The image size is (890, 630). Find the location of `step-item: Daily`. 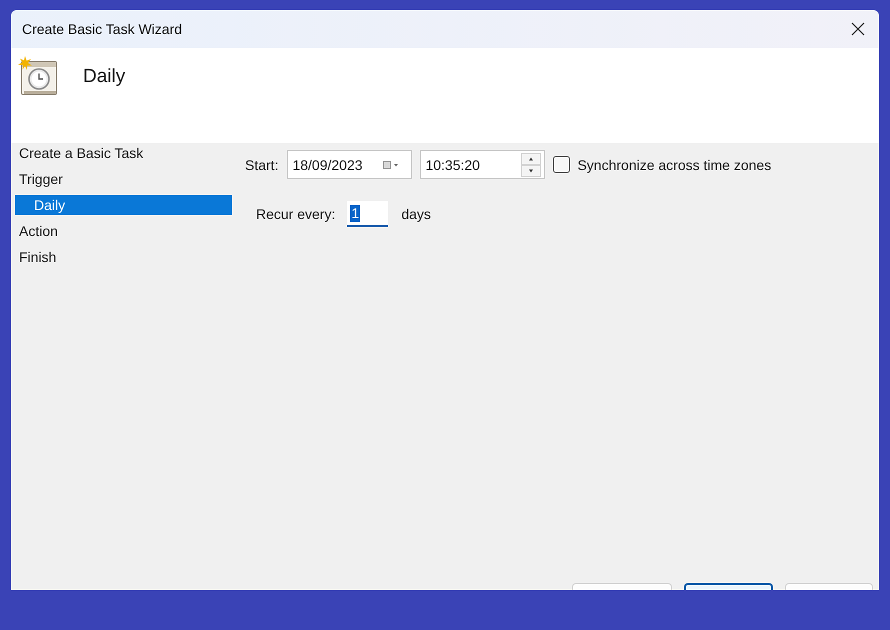

step-item: Daily is located at coordinates (123, 205).